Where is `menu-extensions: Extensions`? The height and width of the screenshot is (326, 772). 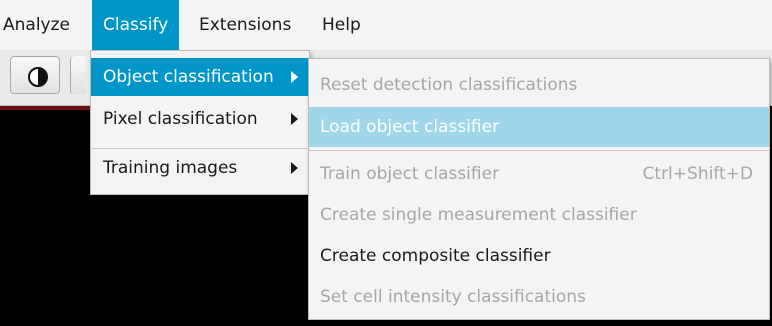 menu-extensions: Extensions is located at coordinates (245, 25).